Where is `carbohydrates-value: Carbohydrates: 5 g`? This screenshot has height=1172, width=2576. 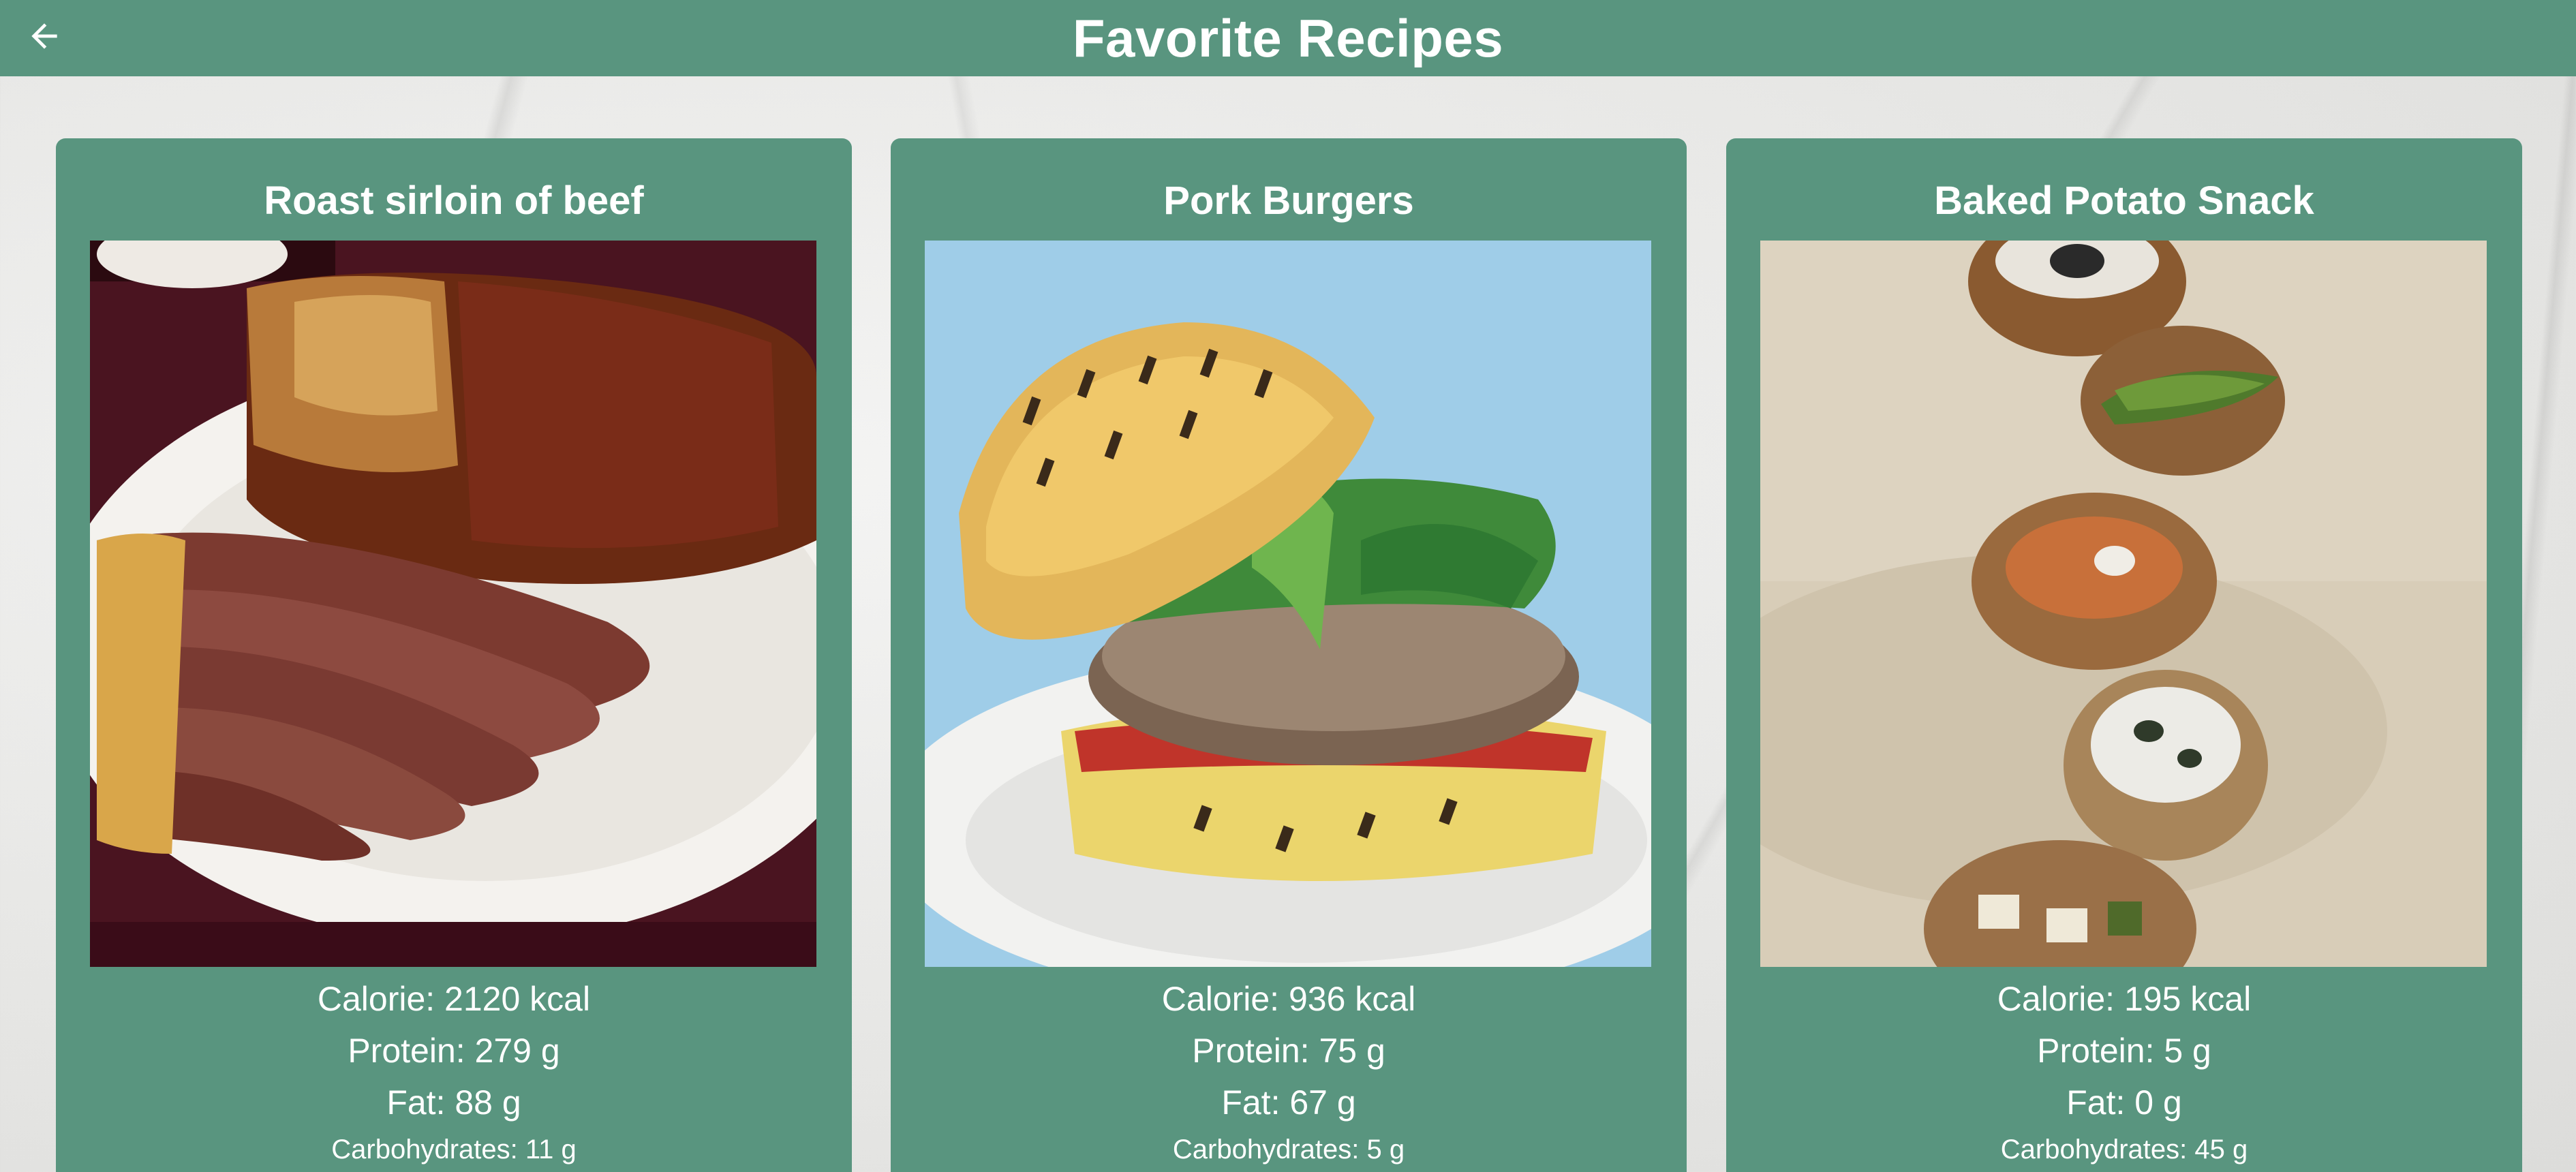 carbohydrates-value: Carbohydrates: 5 g is located at coordinates (1288, 1150).